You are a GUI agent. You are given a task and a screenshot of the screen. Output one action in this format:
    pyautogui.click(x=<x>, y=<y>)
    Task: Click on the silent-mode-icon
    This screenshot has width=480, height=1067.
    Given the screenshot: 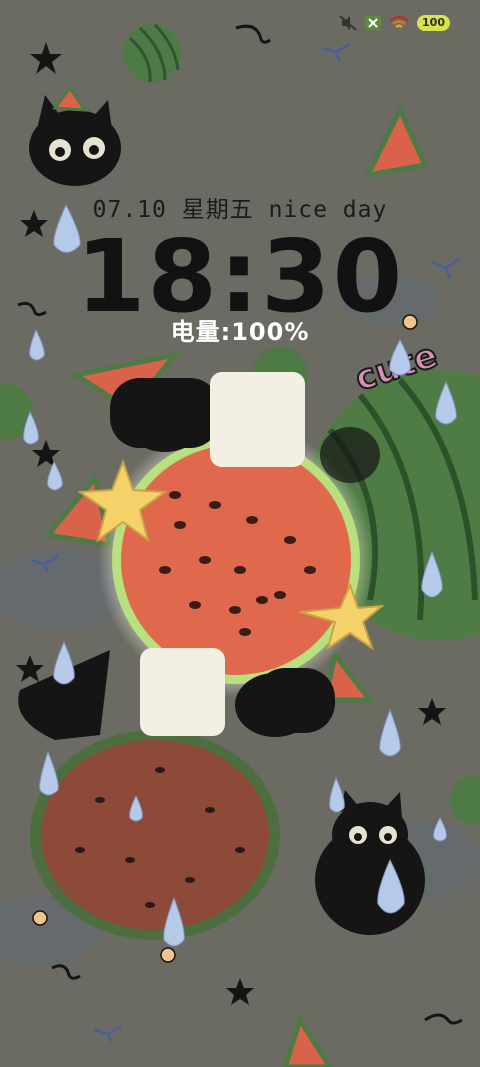 What is the action you would take?
    pyautogui.click(x=348, y=23)
    